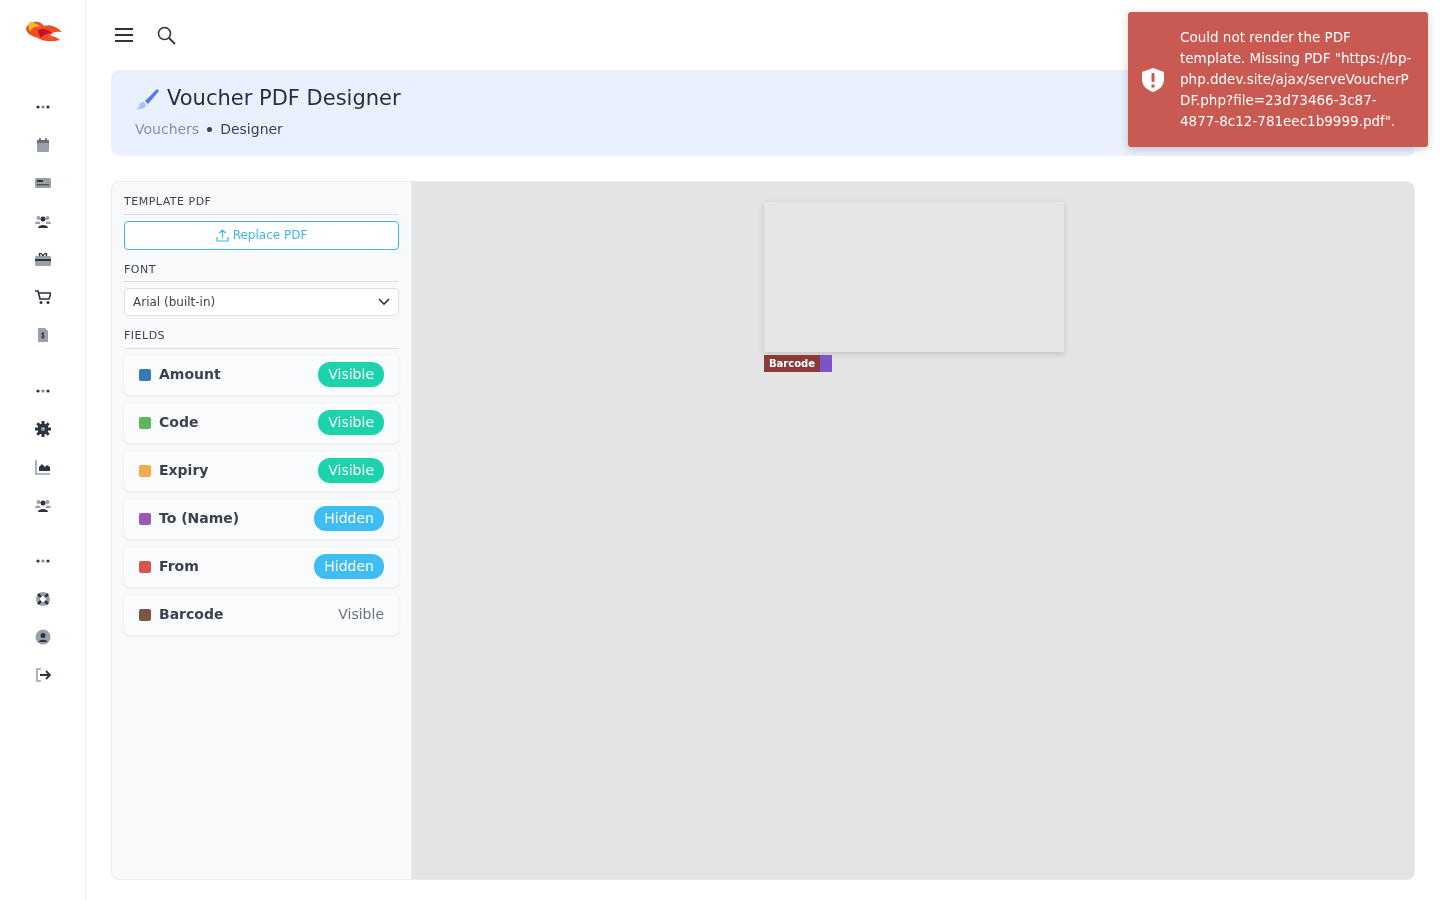  What do you see at coordinates (222, 235) in the screenshot?
I see `upload-icon` at bounding box center [222, 235].